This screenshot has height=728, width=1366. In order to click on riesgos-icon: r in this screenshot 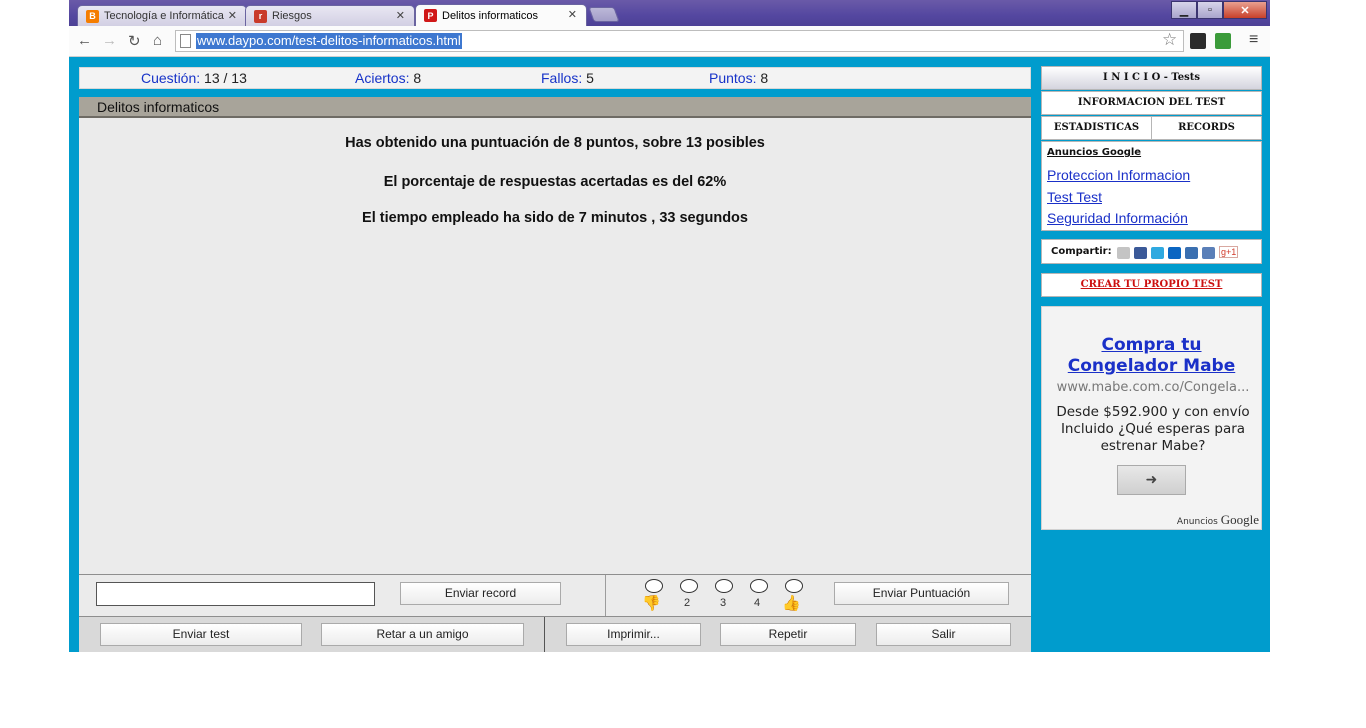, I will do `click(260, 16)`.